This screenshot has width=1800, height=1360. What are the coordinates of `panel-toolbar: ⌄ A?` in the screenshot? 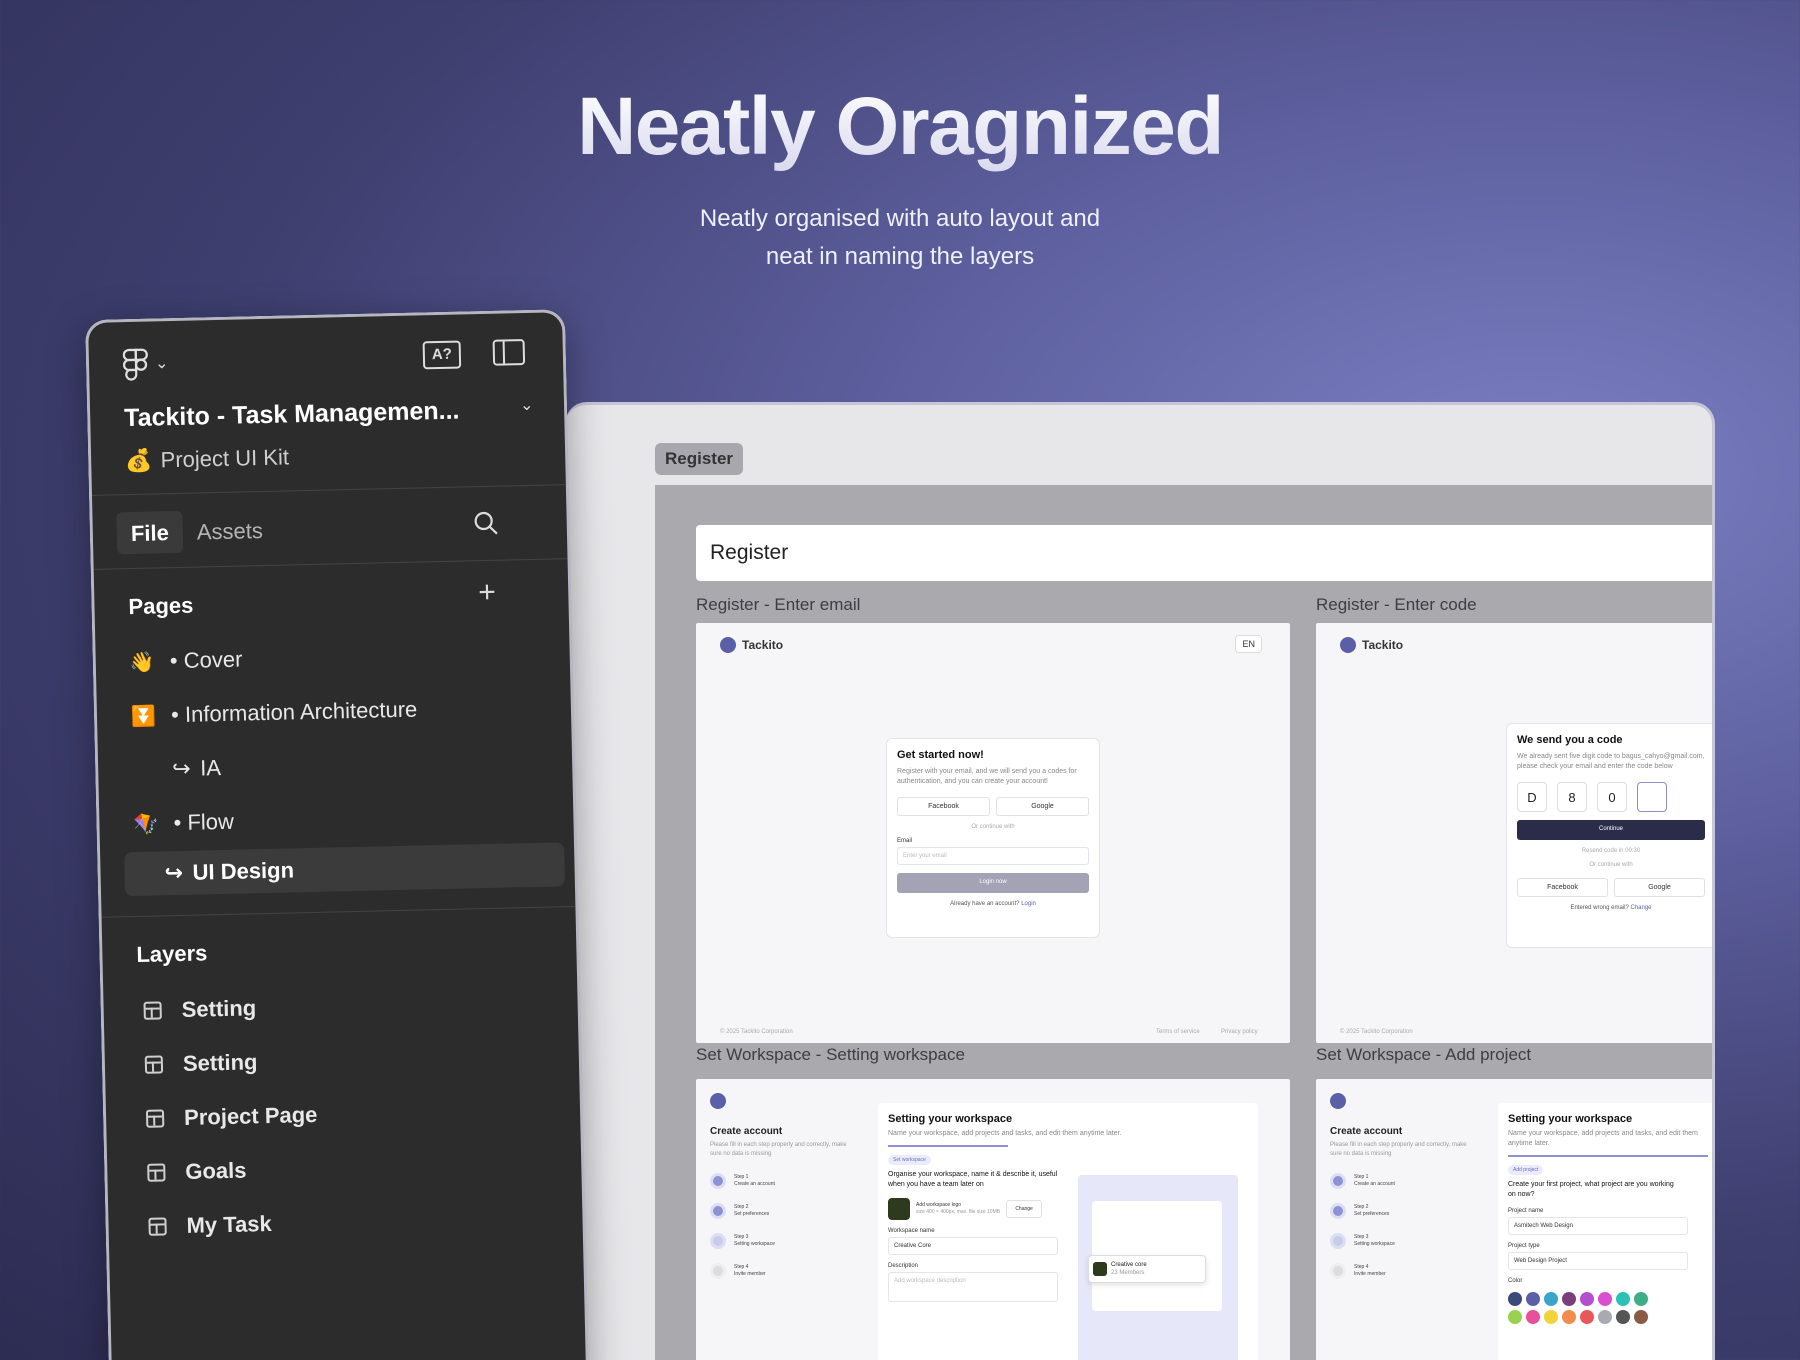 It's located at (323, 360).